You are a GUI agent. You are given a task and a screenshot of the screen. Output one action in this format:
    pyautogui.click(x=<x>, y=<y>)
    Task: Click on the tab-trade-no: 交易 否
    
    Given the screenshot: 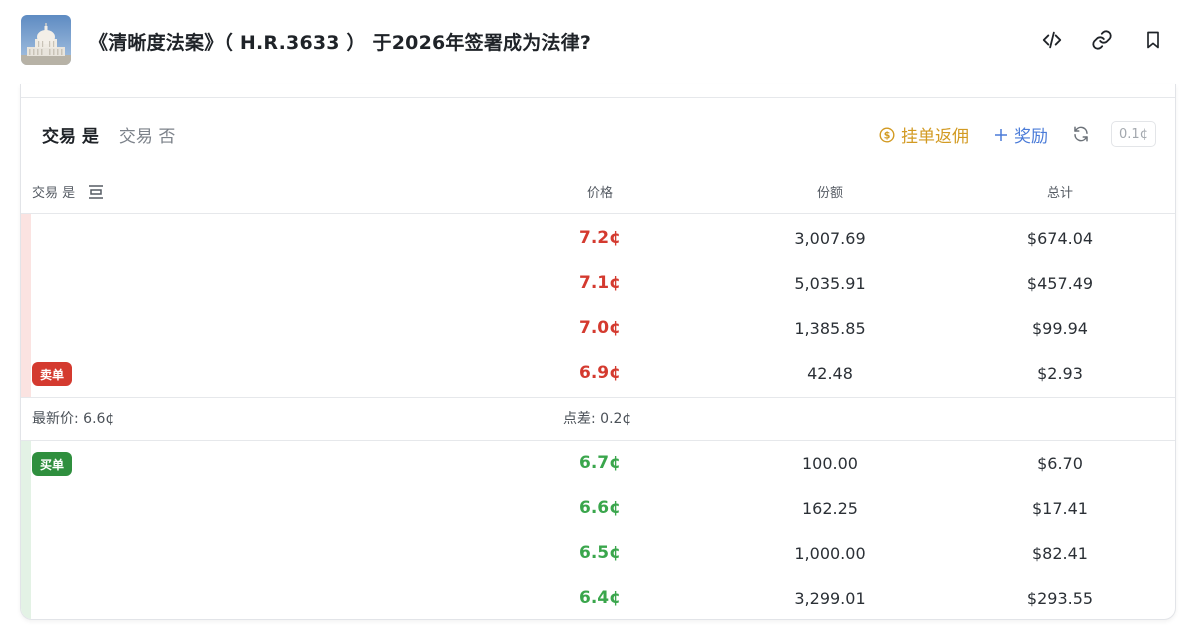 What is the action you would take?
    pyautogui.click(x=147, y=135)
    